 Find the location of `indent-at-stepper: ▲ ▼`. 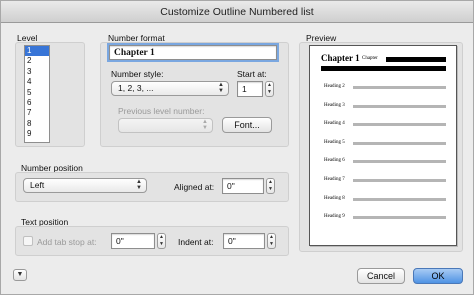

indent-at-stepper: ▲ ▼ is located at coordinates (271, 241).